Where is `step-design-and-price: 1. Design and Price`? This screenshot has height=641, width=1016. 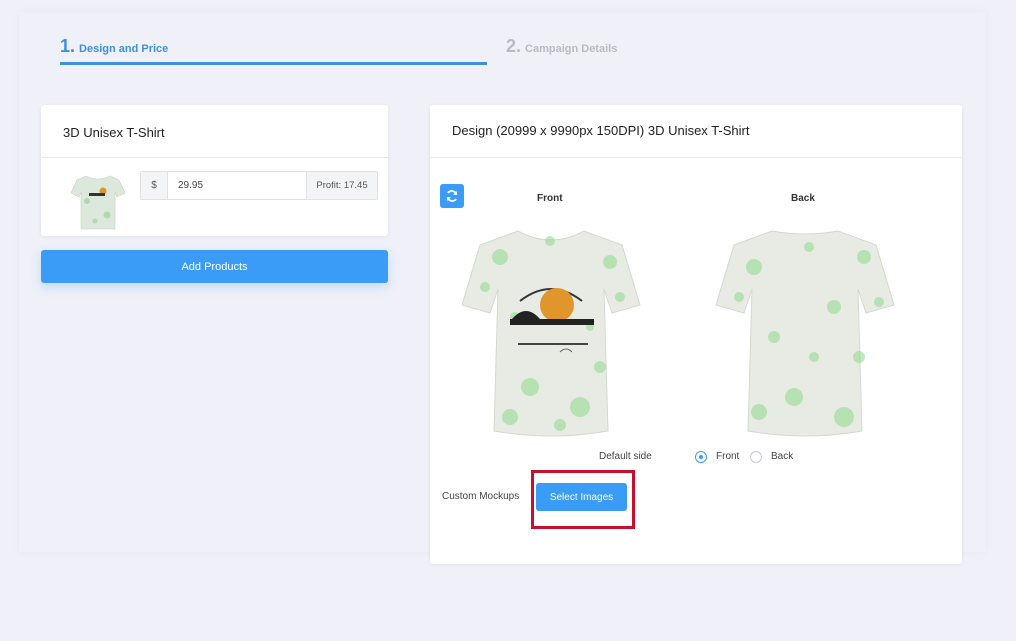
step-design-and-price: 1. Design and Price is located at coordinates (114, 46).